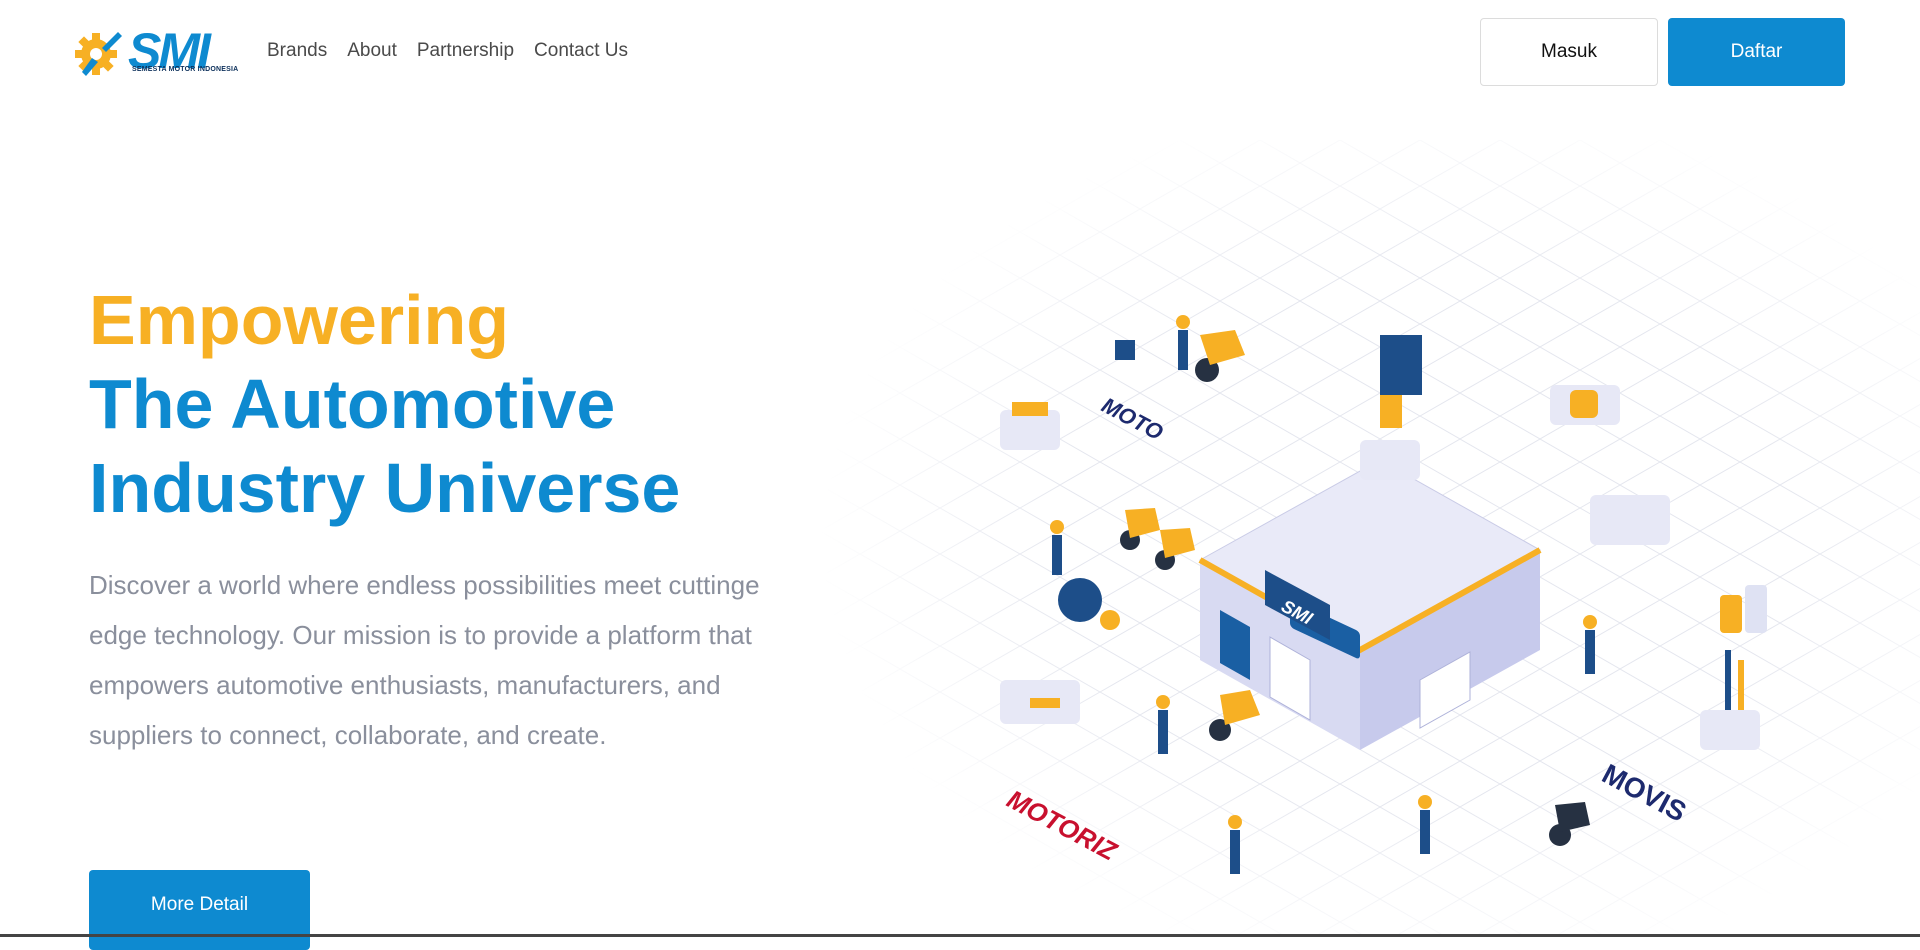  I want to click on gear-wrench-icon, so click(98, 54).